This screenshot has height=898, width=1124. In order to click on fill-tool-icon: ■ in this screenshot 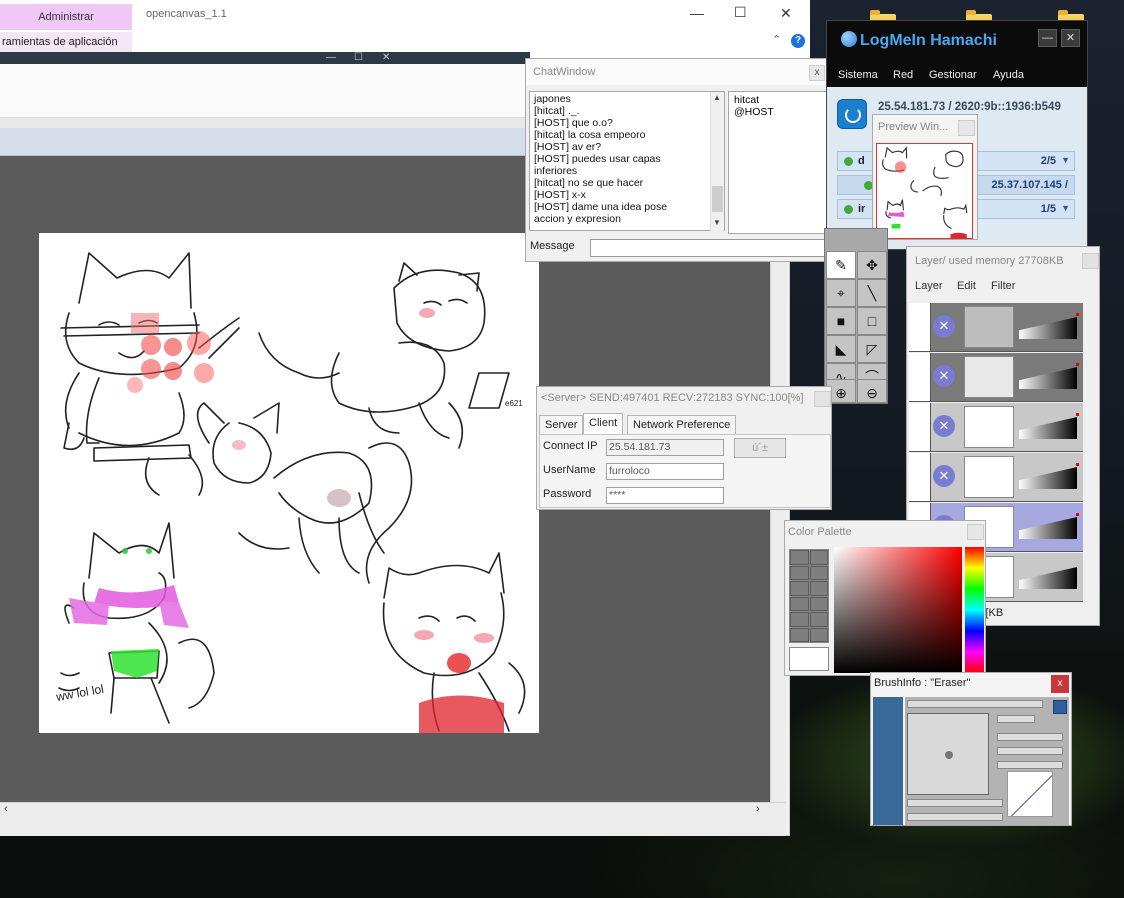, I will do `click(841, 321)`.